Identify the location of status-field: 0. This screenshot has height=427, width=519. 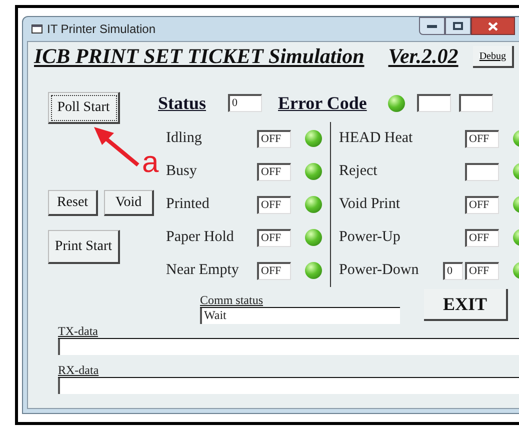
(245, 103).